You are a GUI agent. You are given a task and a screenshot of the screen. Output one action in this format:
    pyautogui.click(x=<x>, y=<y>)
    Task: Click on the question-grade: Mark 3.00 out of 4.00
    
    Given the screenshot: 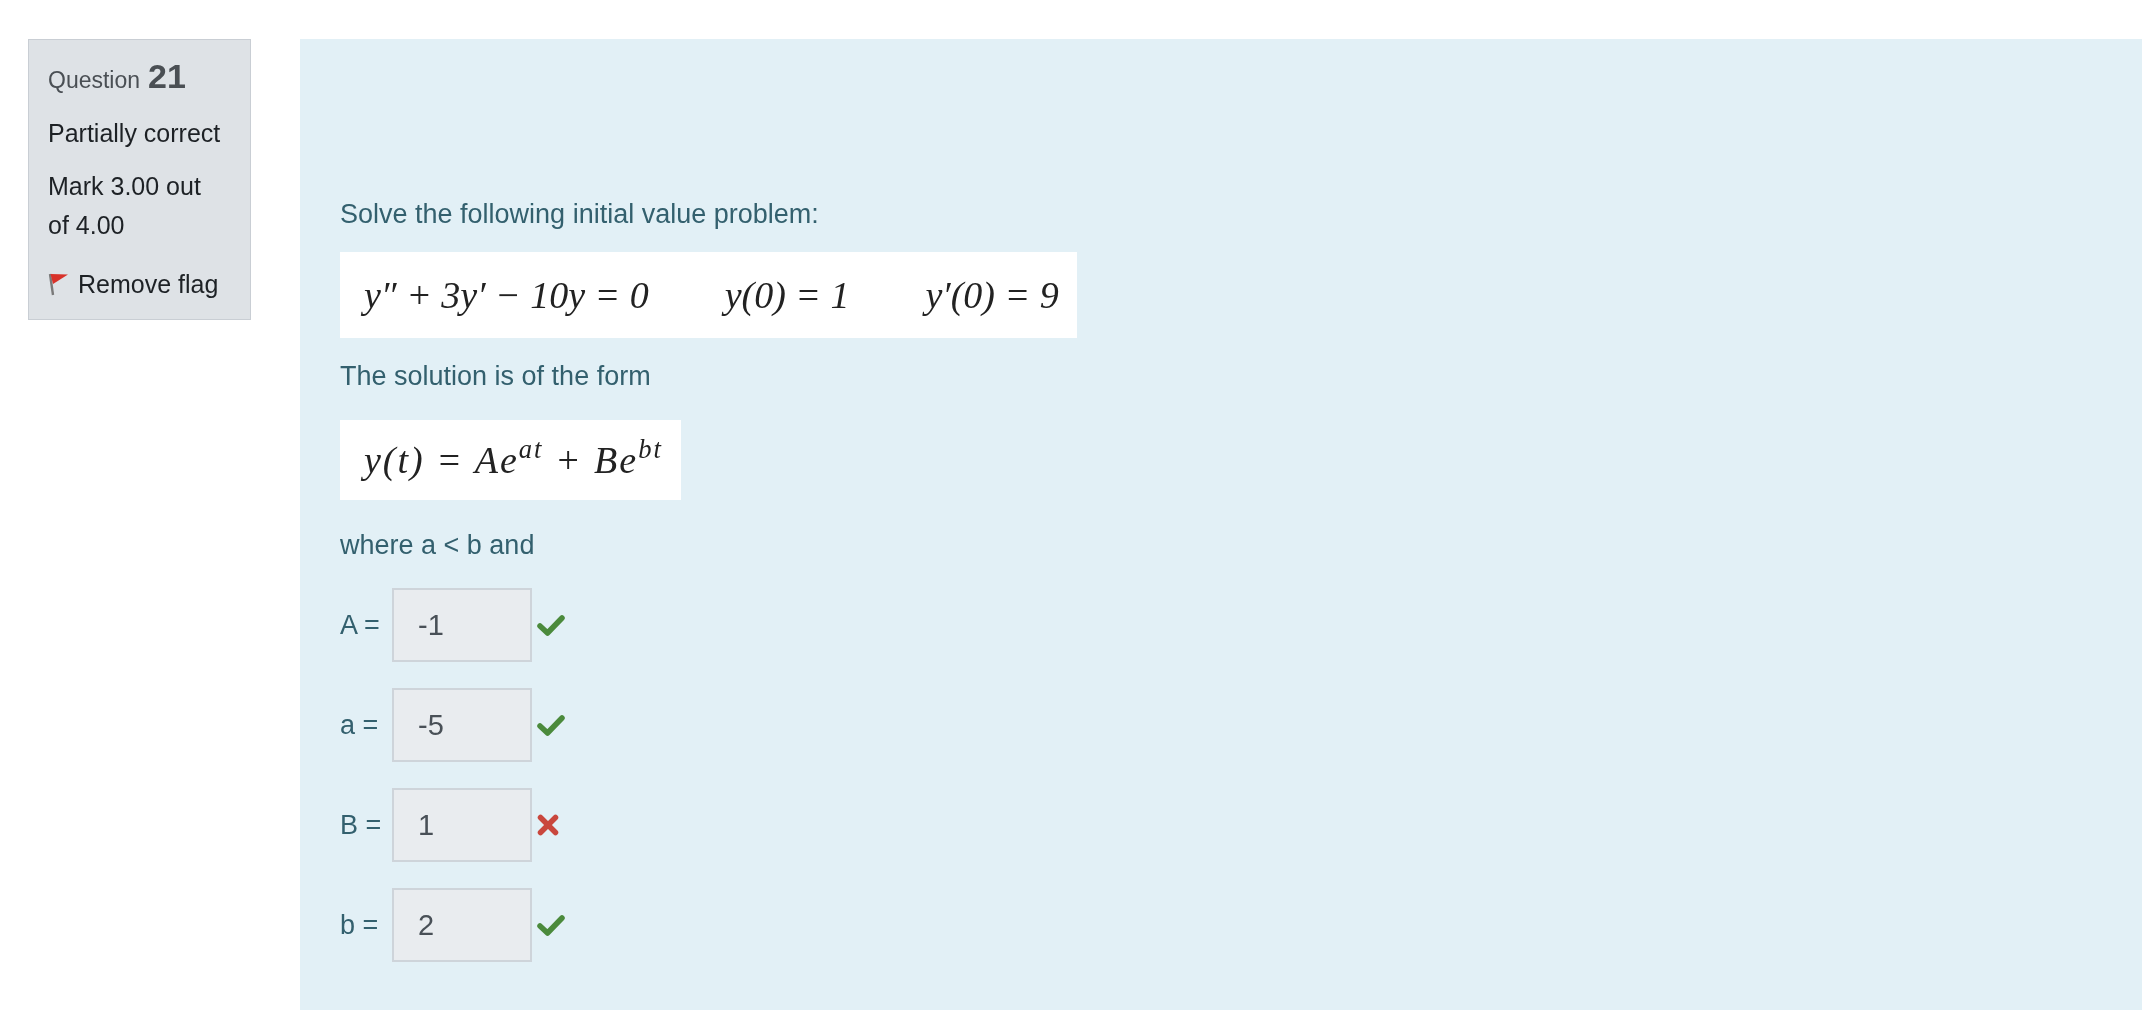 What is the action you would take?
    pyautogui.click(x=125, y=206)
    